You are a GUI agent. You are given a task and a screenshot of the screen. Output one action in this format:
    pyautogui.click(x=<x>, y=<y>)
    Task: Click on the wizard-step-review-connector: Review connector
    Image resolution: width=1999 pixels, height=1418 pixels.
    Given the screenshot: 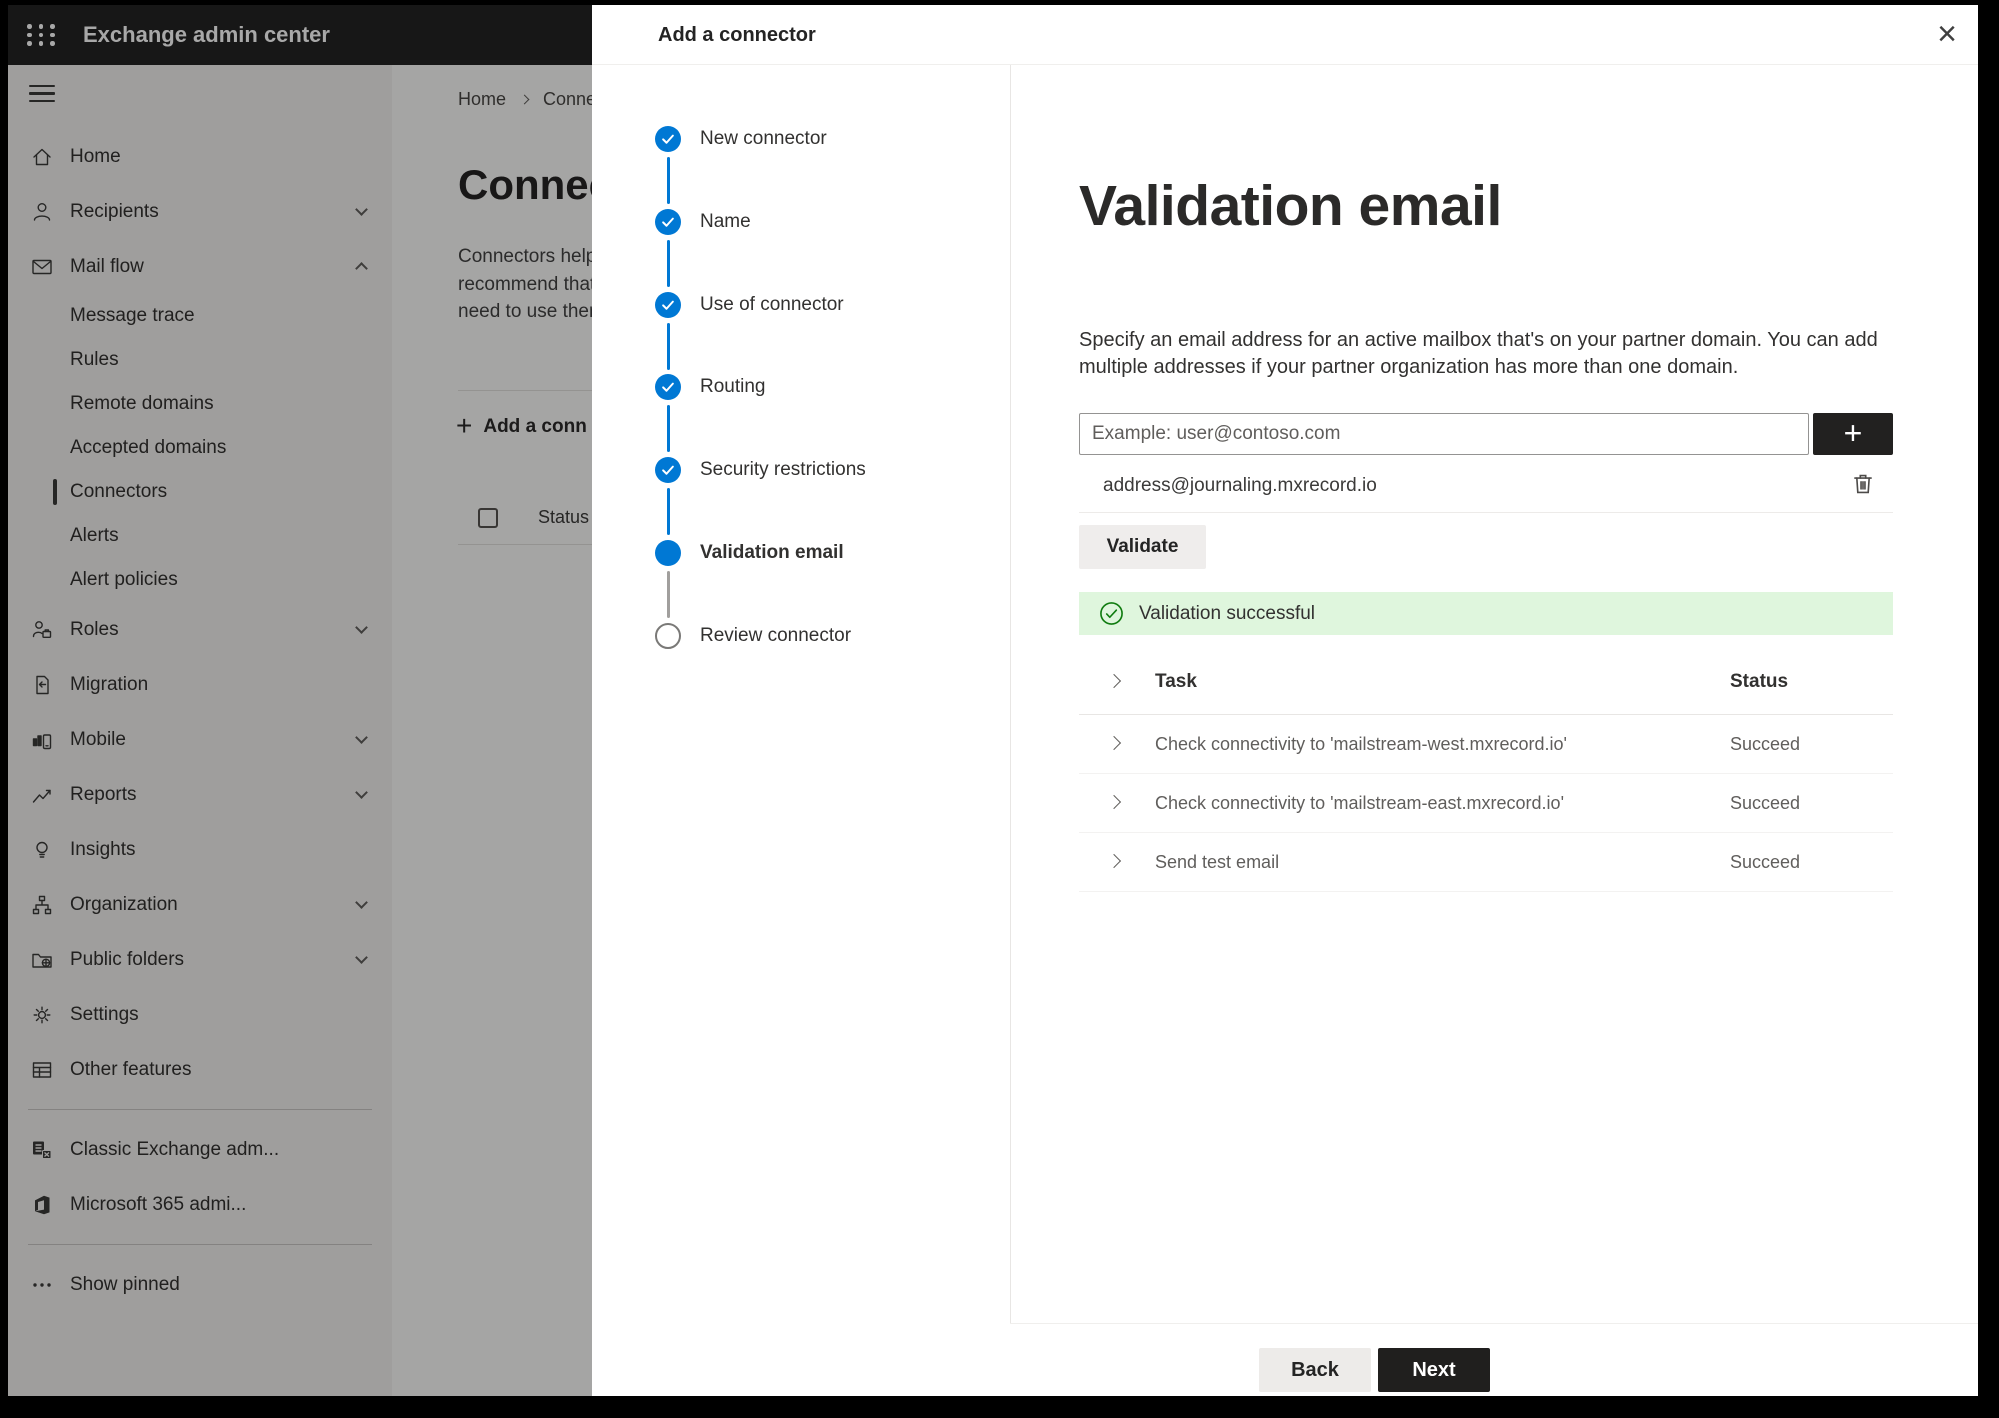 What is the action you would take?
    pyautogui.click(x=801, y=664)
    